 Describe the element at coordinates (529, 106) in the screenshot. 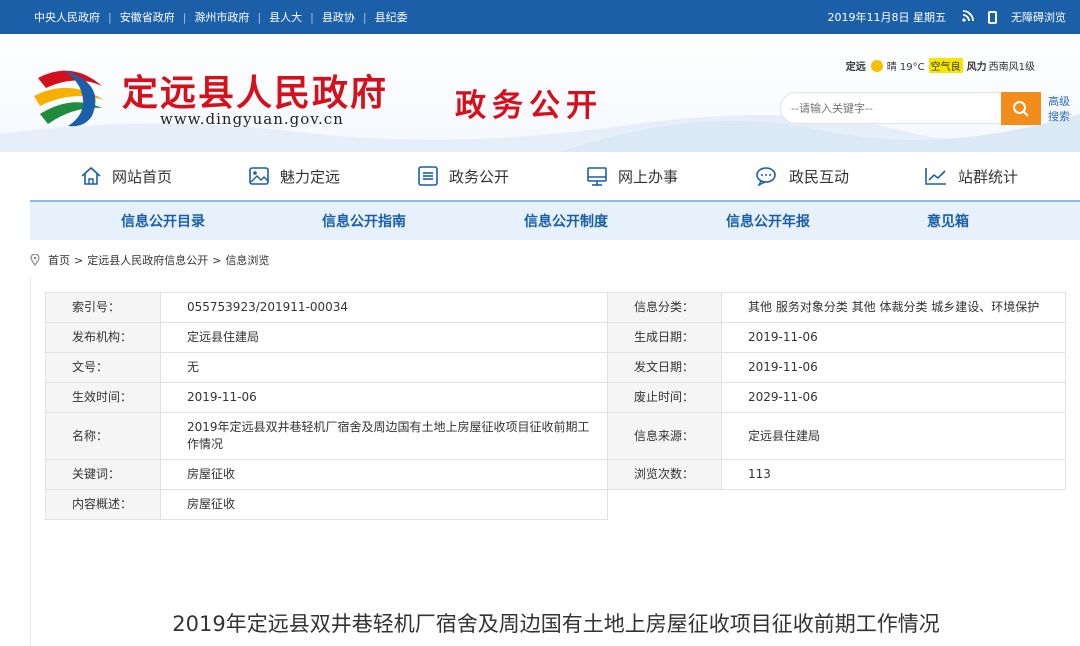

I see `section-title: 政务公开` at that location.